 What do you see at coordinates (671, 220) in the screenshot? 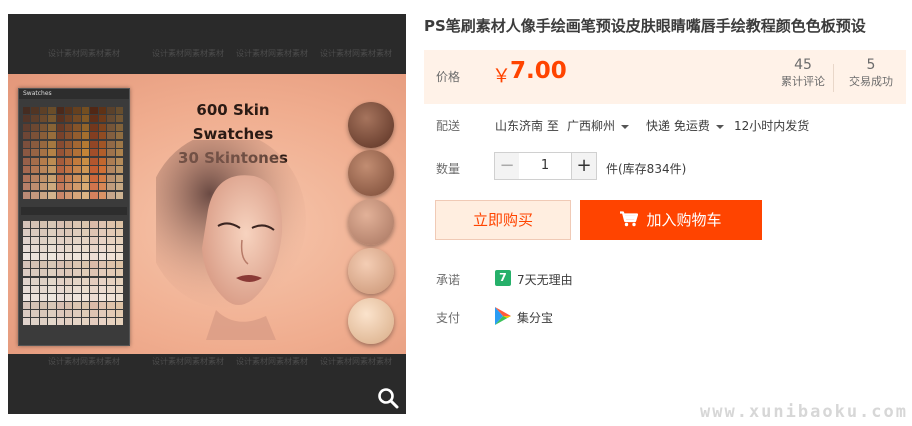
I see `add-to-cart-button: 加入购物车` at bounding box center [671, 220].